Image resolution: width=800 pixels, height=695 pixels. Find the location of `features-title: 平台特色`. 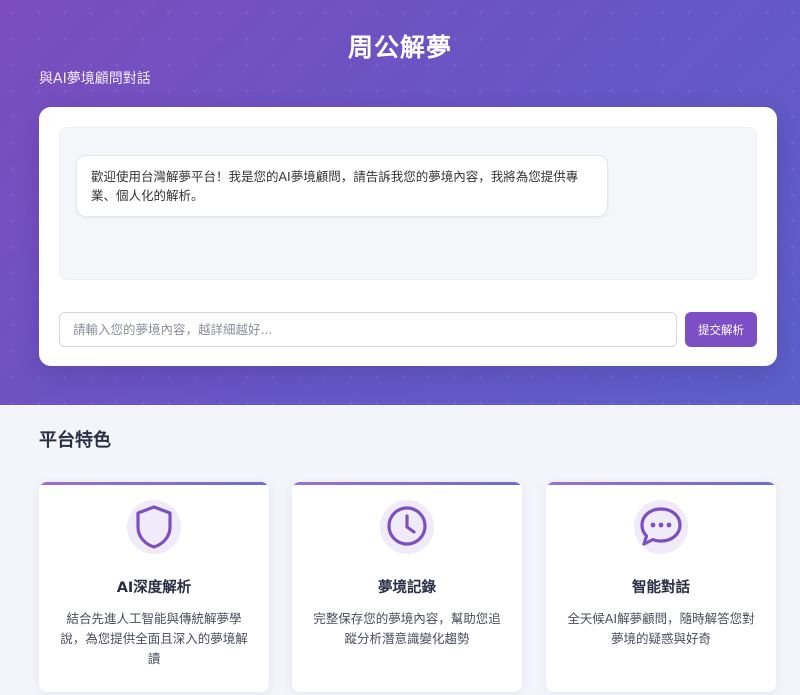

features-title: 平台特色 is located at coordinates (75, 440).